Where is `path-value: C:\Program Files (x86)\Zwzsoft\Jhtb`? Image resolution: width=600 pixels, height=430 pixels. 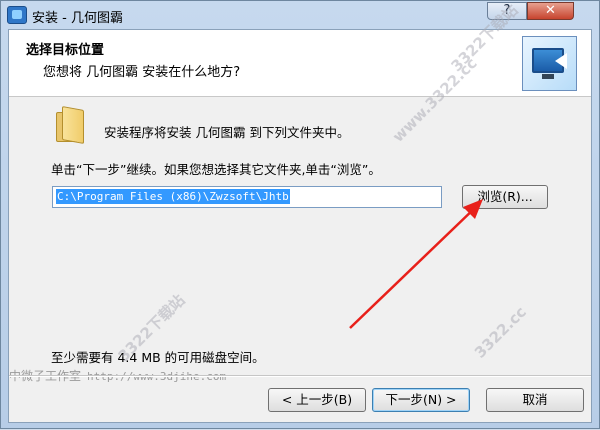 path-value: C:\Program Files (x86)\Zwzsoft\Jhtb is located at coordinates (173, 196).